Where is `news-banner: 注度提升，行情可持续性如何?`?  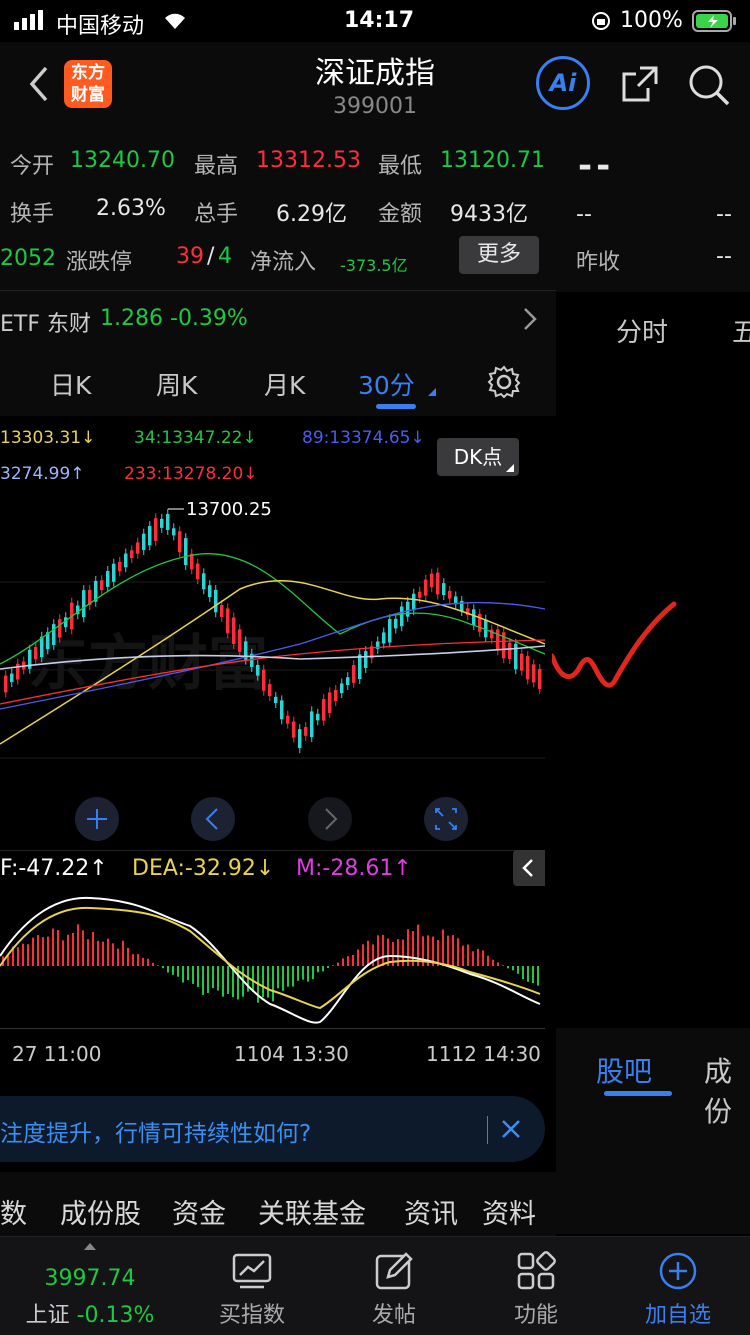
news-banner: 注度提升，行情可持续性如何? is located at coordinates (272, 1129).